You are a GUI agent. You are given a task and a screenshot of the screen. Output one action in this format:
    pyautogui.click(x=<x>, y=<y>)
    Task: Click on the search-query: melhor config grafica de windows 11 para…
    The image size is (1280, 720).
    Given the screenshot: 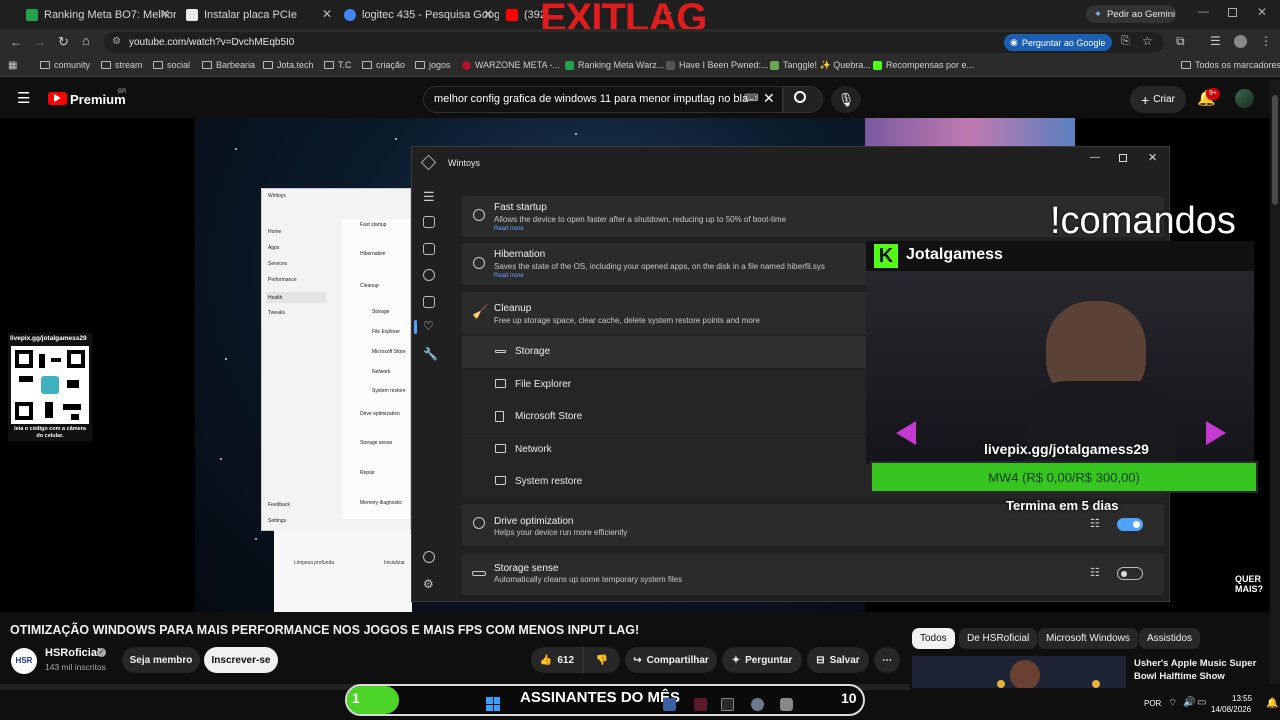 What is the action you would take?
    pyautogui.click(x=594, y=99)
    